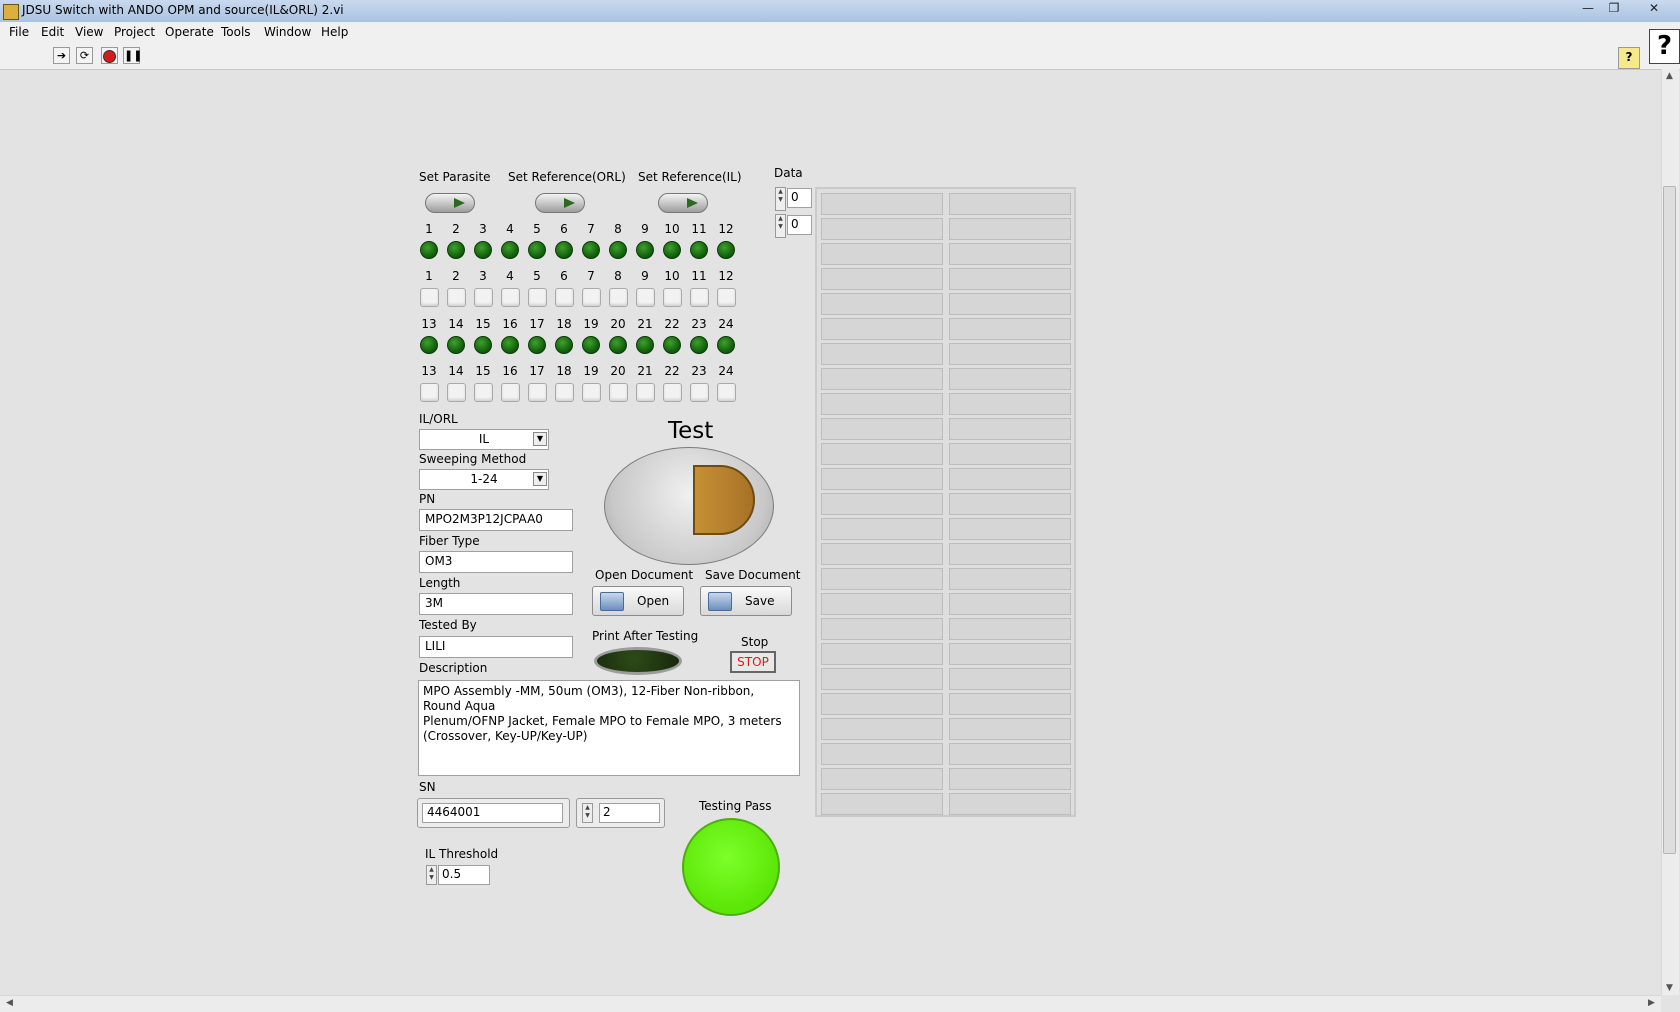  Describe the element at coordinates (236, 32) in the screenshot. I see `menu-tools: Tools` at that location.